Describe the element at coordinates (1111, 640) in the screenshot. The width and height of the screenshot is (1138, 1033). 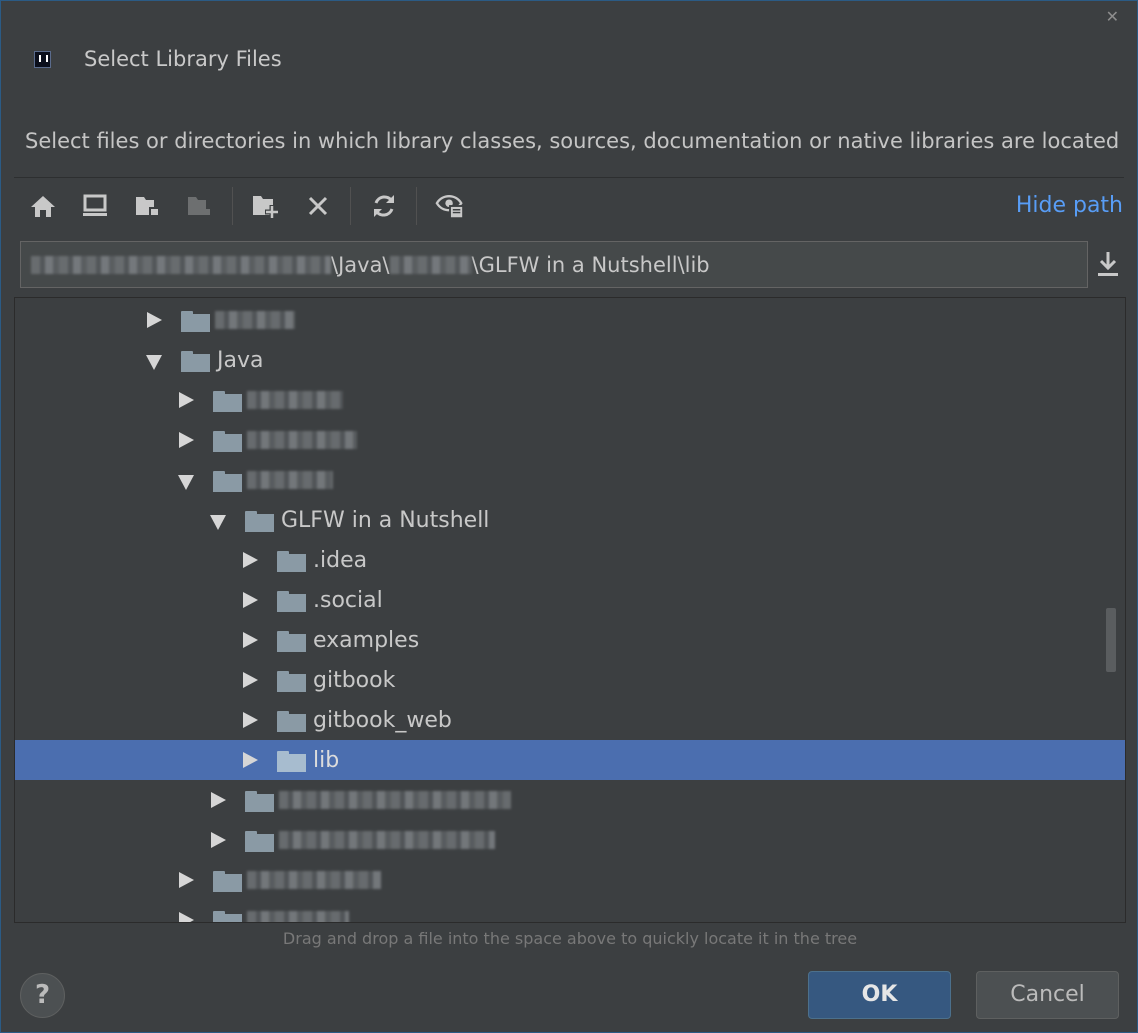
I see `tree-scrollbar-thumb` at that location.